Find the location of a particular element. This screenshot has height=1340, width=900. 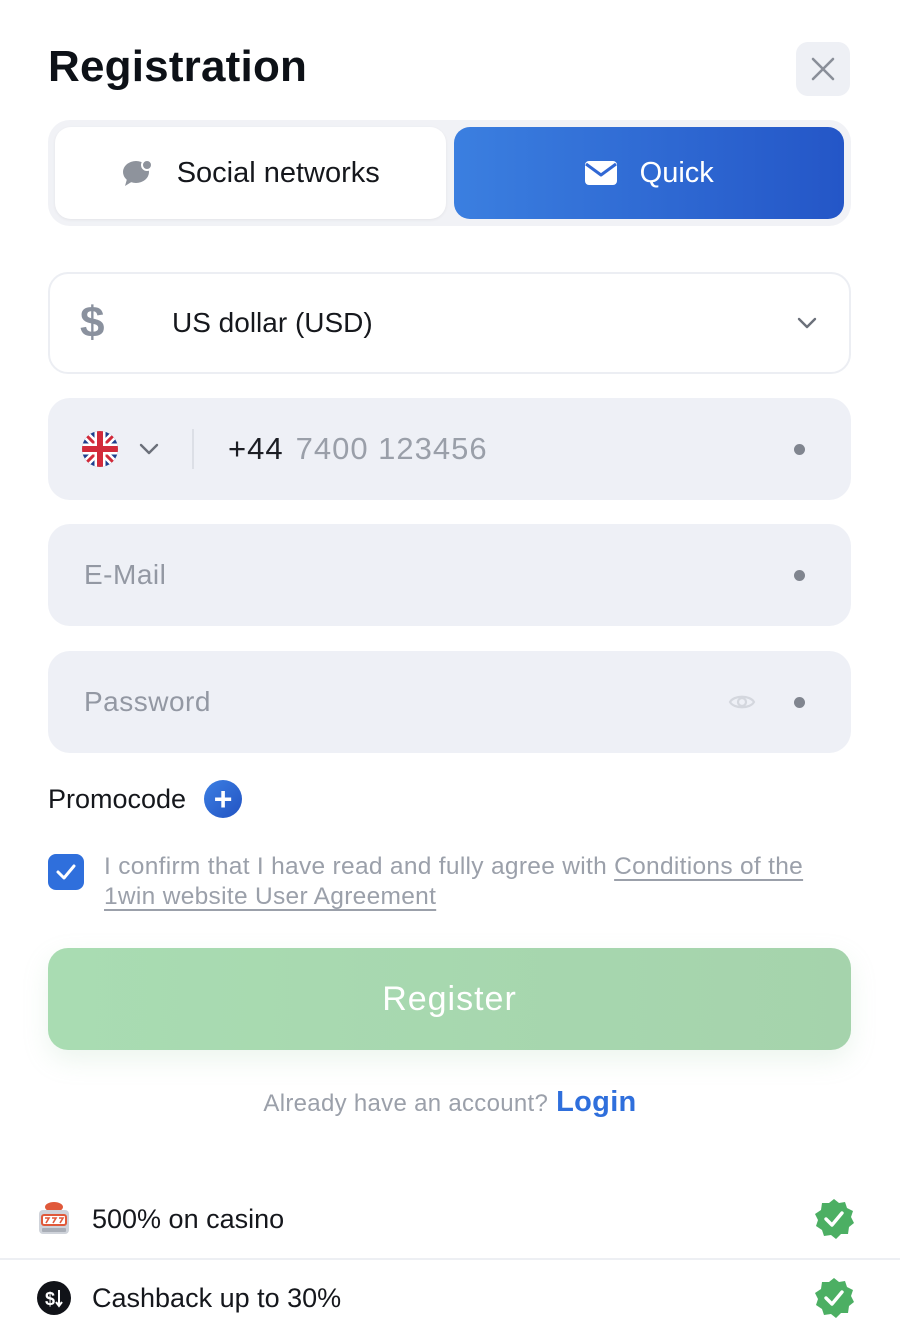

tab-quick-label: Quick is located at coordinates (676, 172).